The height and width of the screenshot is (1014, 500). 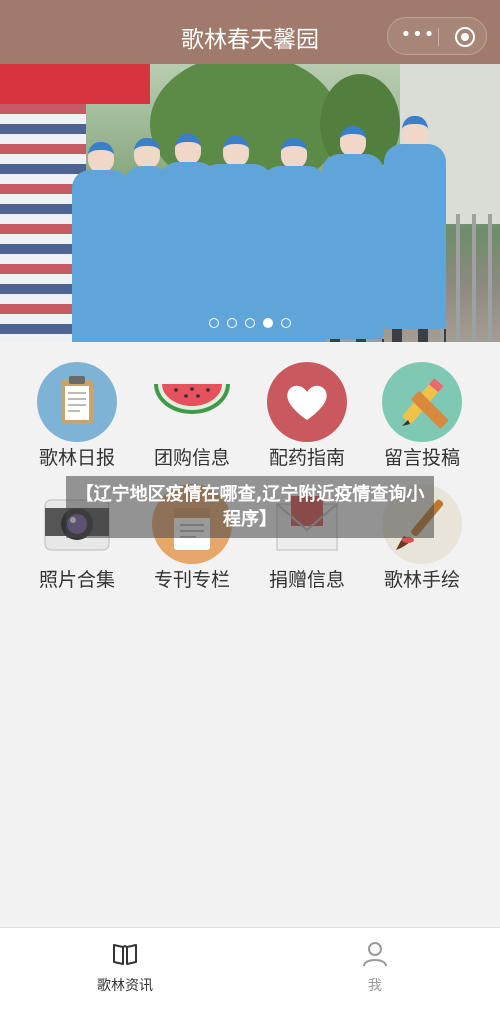 I want to click on mini-program-capsule: •••, so click(x=437, y=36).